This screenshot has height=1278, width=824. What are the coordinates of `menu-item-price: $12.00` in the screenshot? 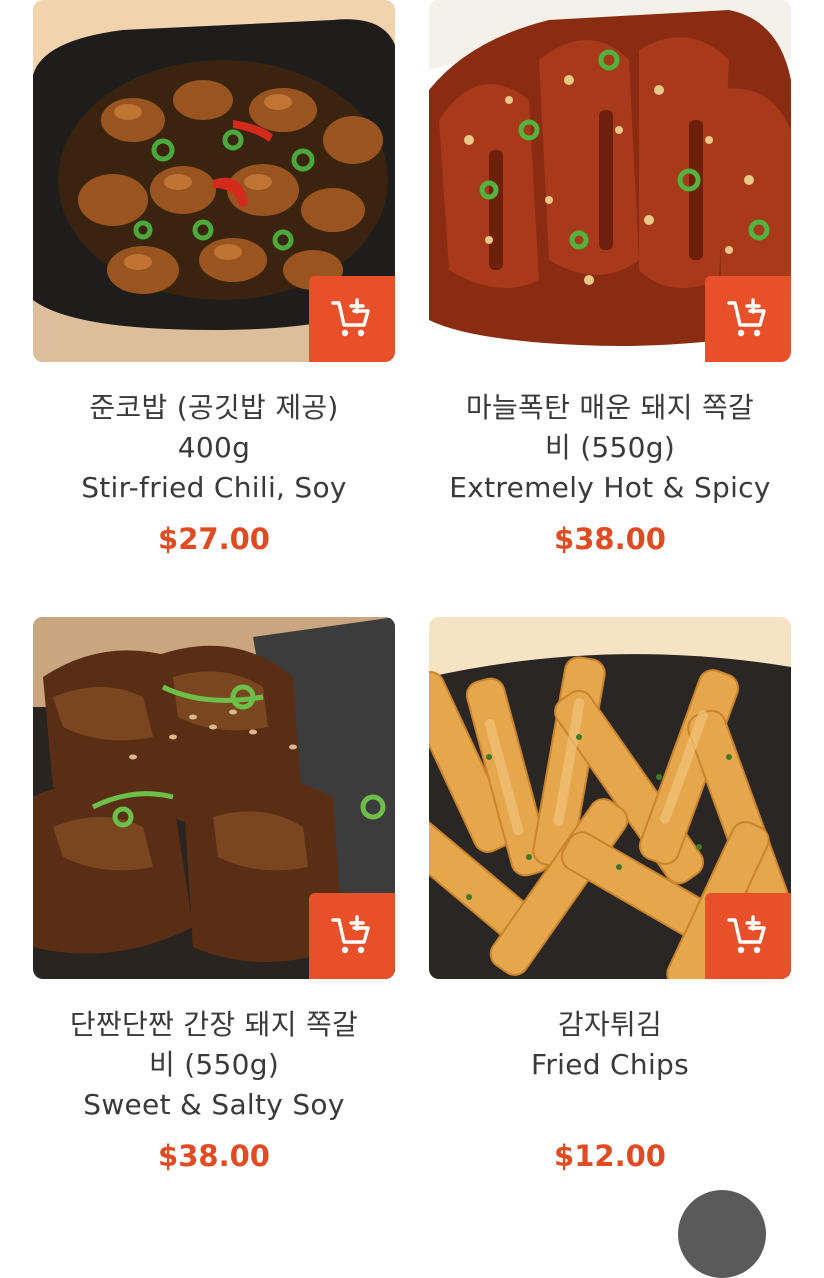 It's located at (610, 1156).